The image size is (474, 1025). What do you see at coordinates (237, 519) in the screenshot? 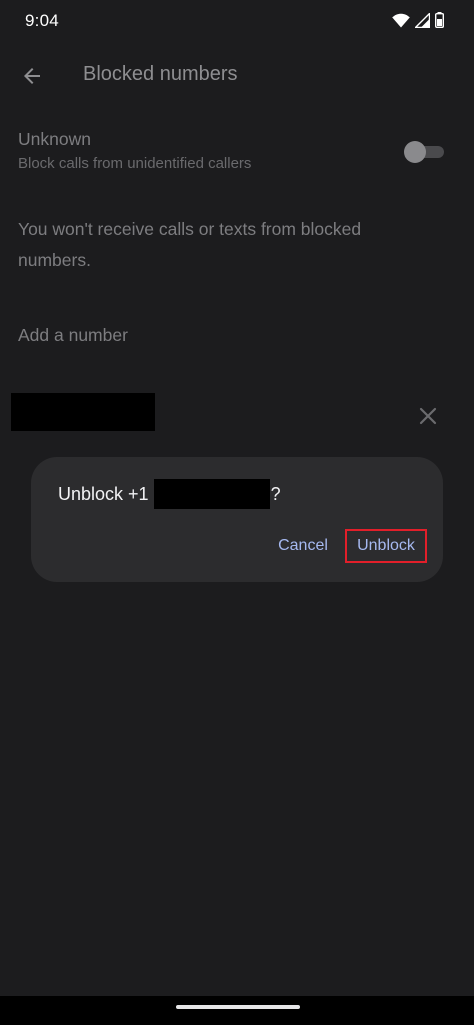
I see `unblock-dialog: Unblock +1 ? Cancel Unblock` at bounding box center [237, 519].